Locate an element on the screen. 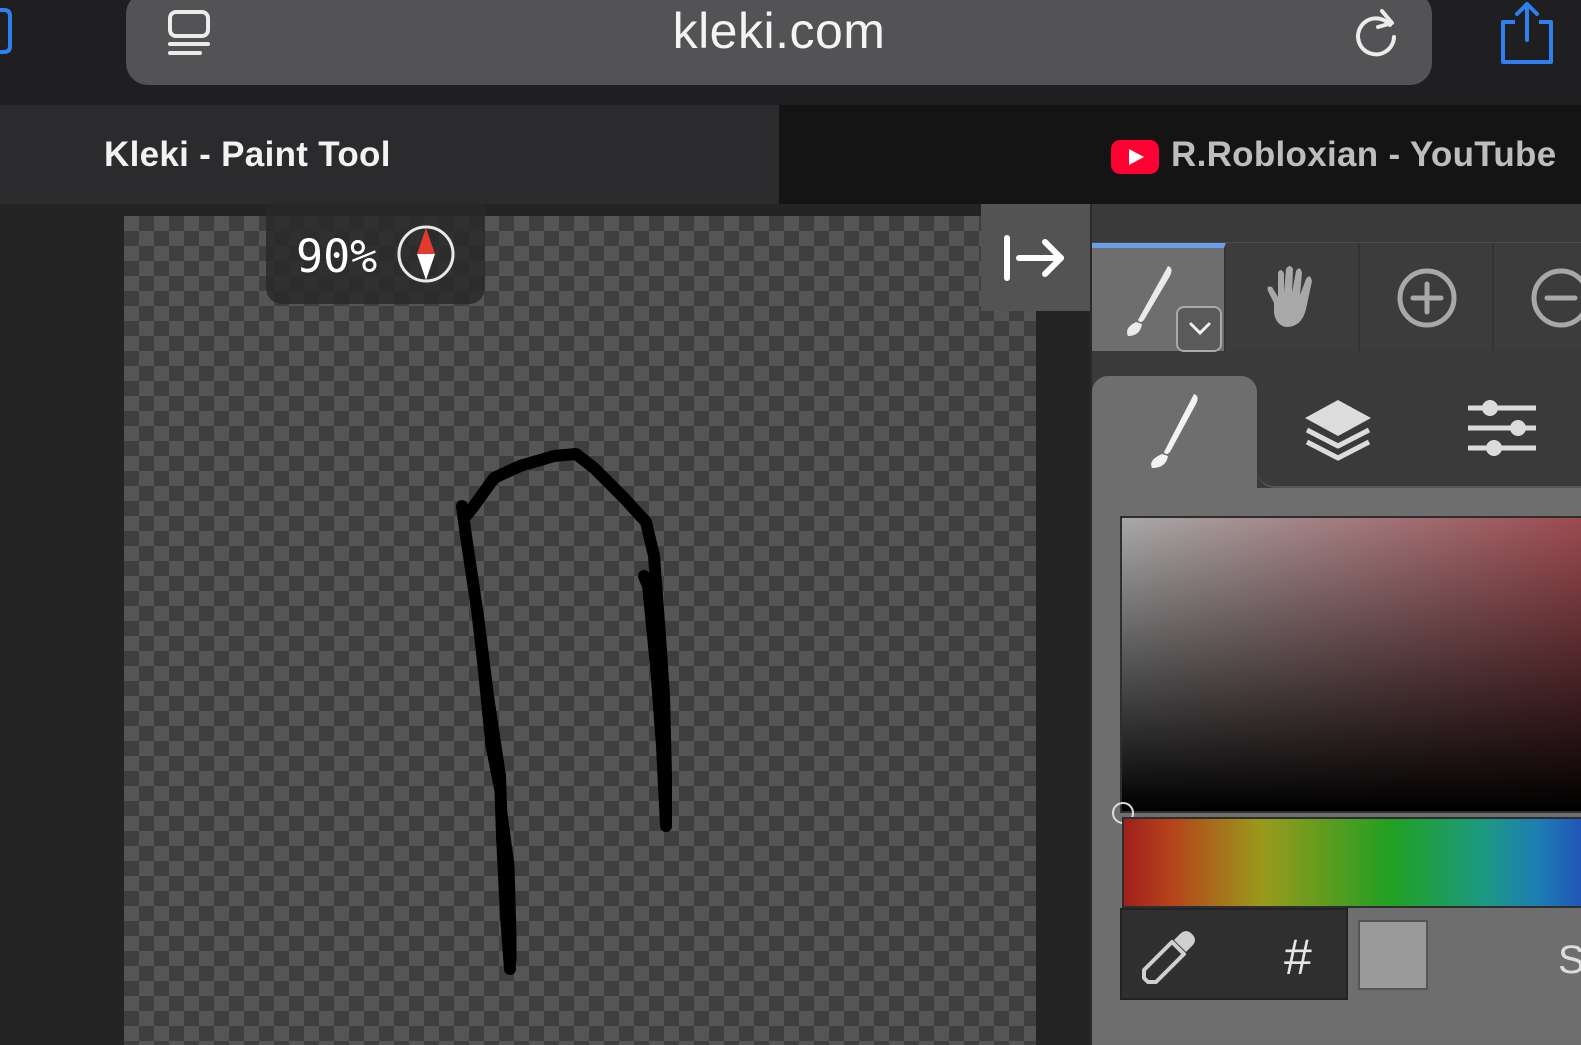 This screenshot has height=1045, width=1581. tab-kleki: Kleki - Paint Tool is located at coordinates (389, 154).